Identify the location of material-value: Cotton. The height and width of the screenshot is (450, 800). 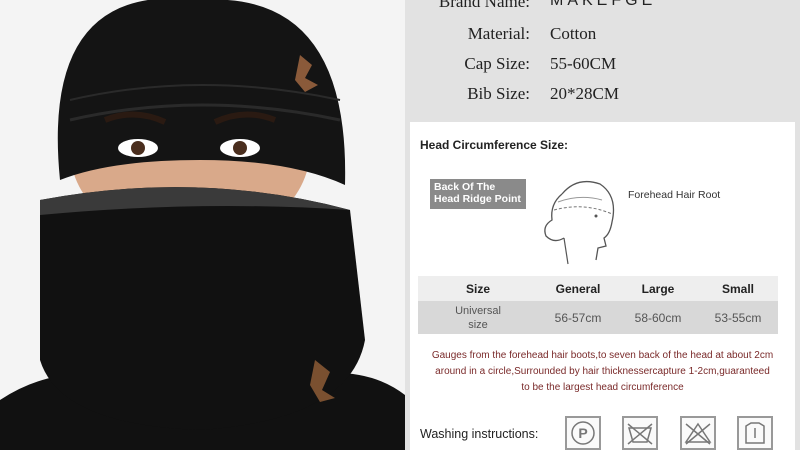
(573, 33).